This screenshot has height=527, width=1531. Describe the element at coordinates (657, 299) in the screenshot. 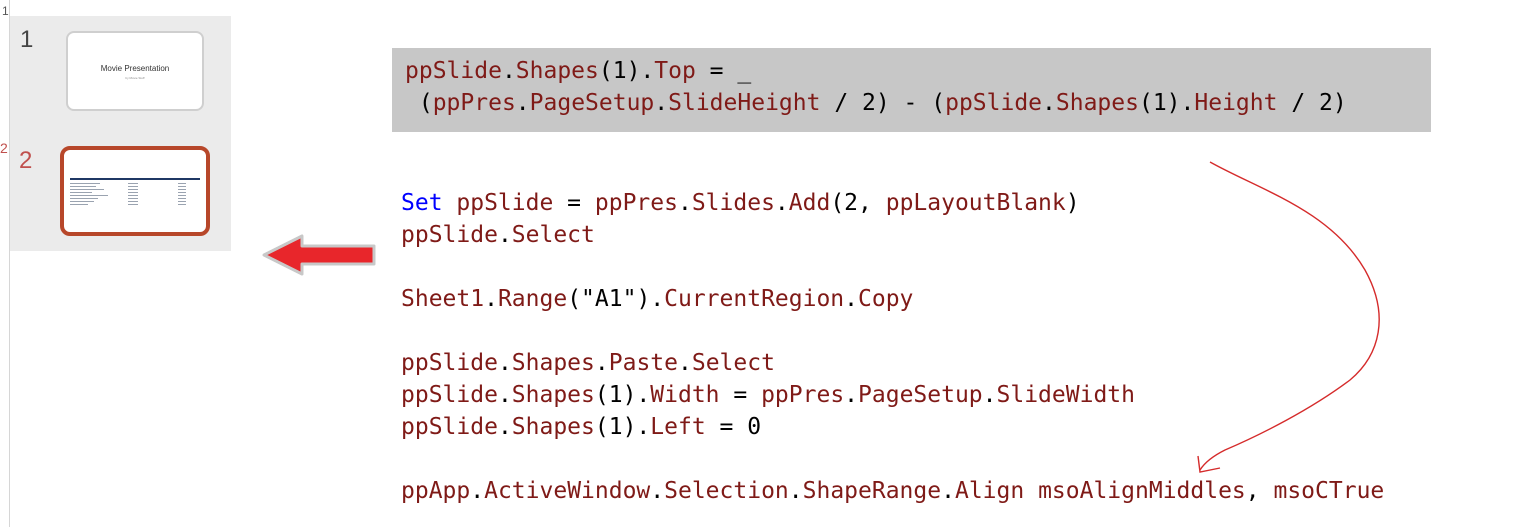

I see `code-line-copy: Sheet1.Range("A1").CurrentRegion.Copy` at that location.